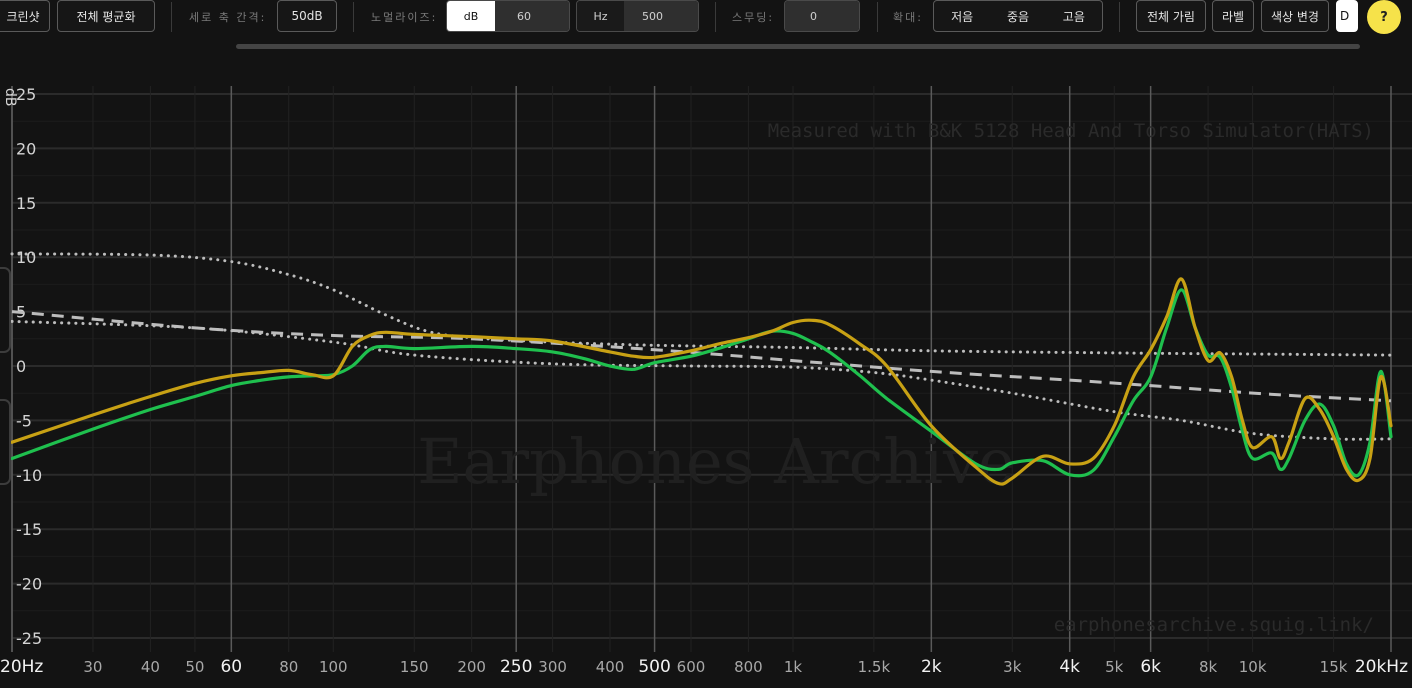 This screenshot has width=1412, height=688. I want to click on x-tick-label: 20Hz, so click(21, 667).